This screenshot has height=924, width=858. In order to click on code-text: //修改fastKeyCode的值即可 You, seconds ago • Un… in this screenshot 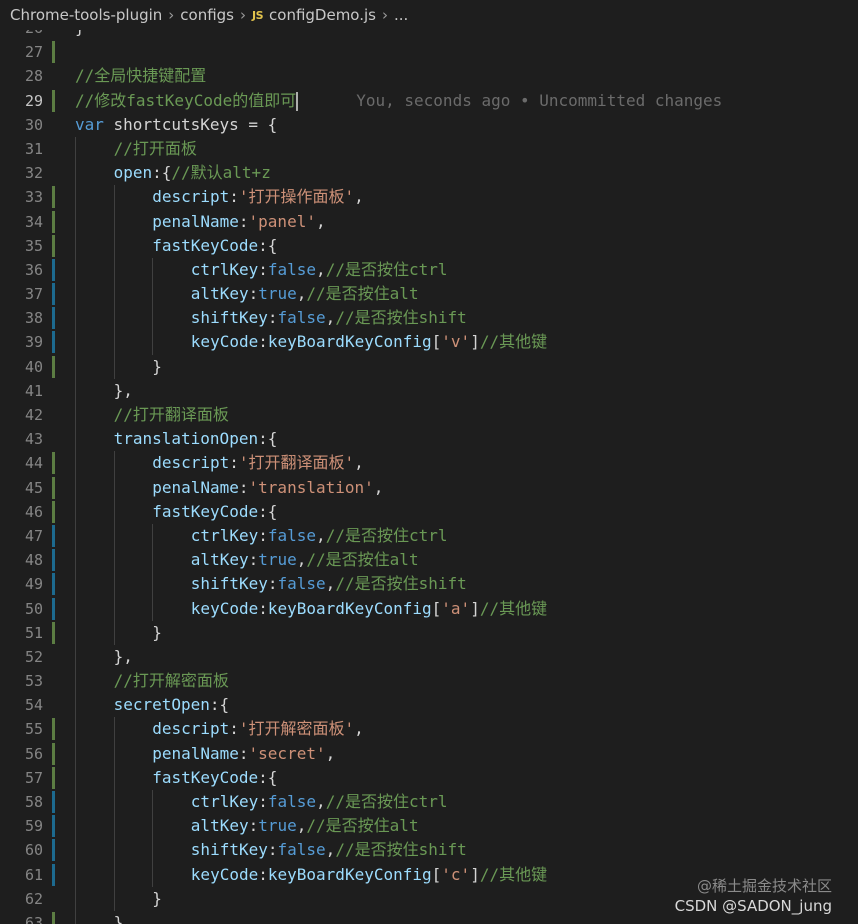, I will do `click(398, 101)`.